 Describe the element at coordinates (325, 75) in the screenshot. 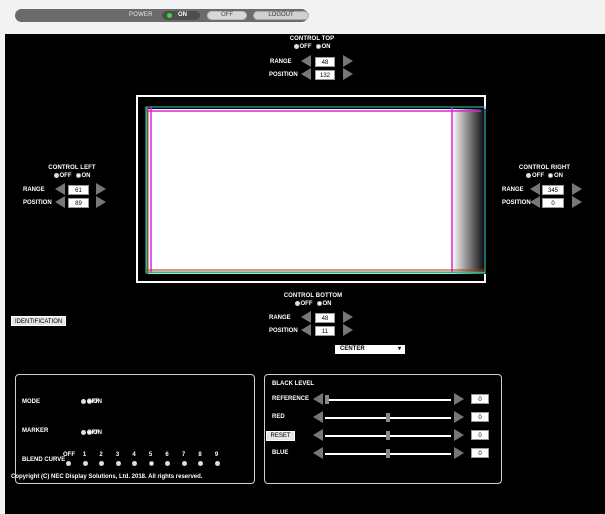

I see `control-top-position-value: 132` at that location.